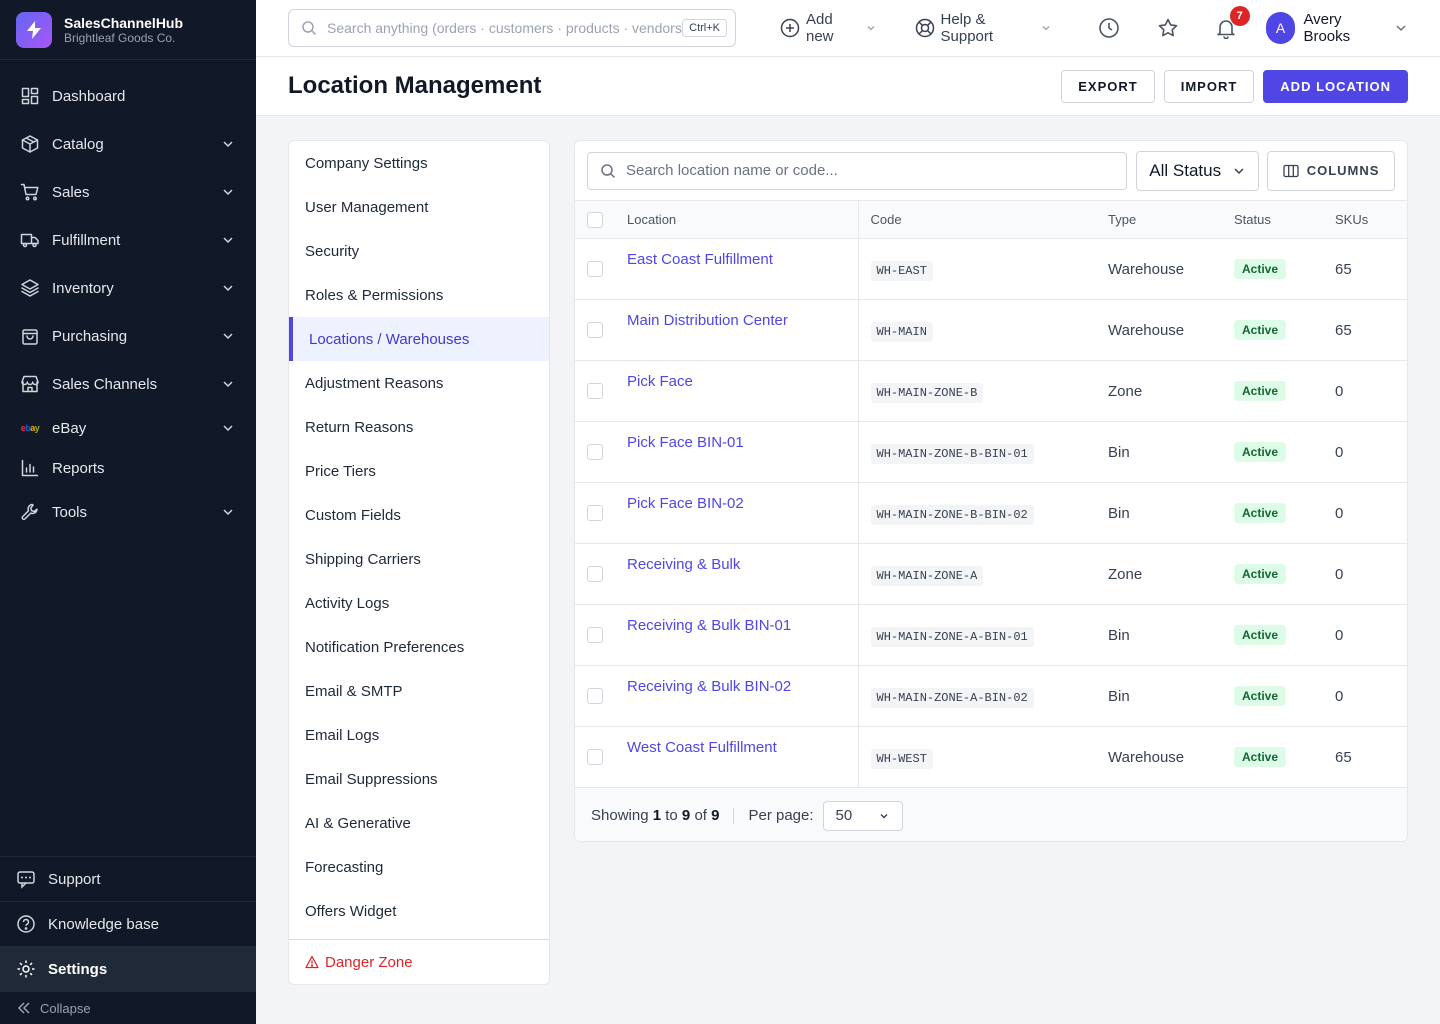 This screenshot has width=1440, height=1024. I want to click on history-button, so click(1109, 28).